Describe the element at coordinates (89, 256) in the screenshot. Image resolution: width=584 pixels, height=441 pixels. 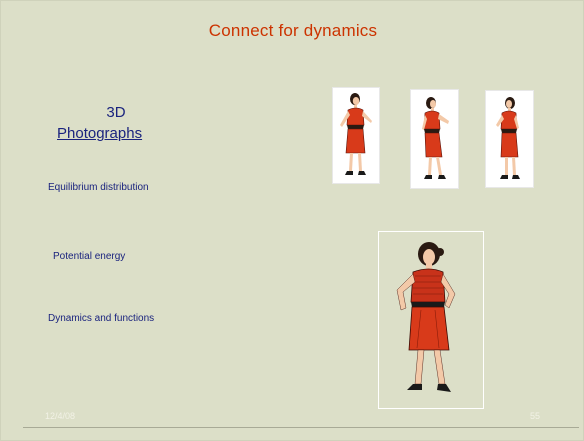
I see `potential-energy-label: Potential energy` at that location.